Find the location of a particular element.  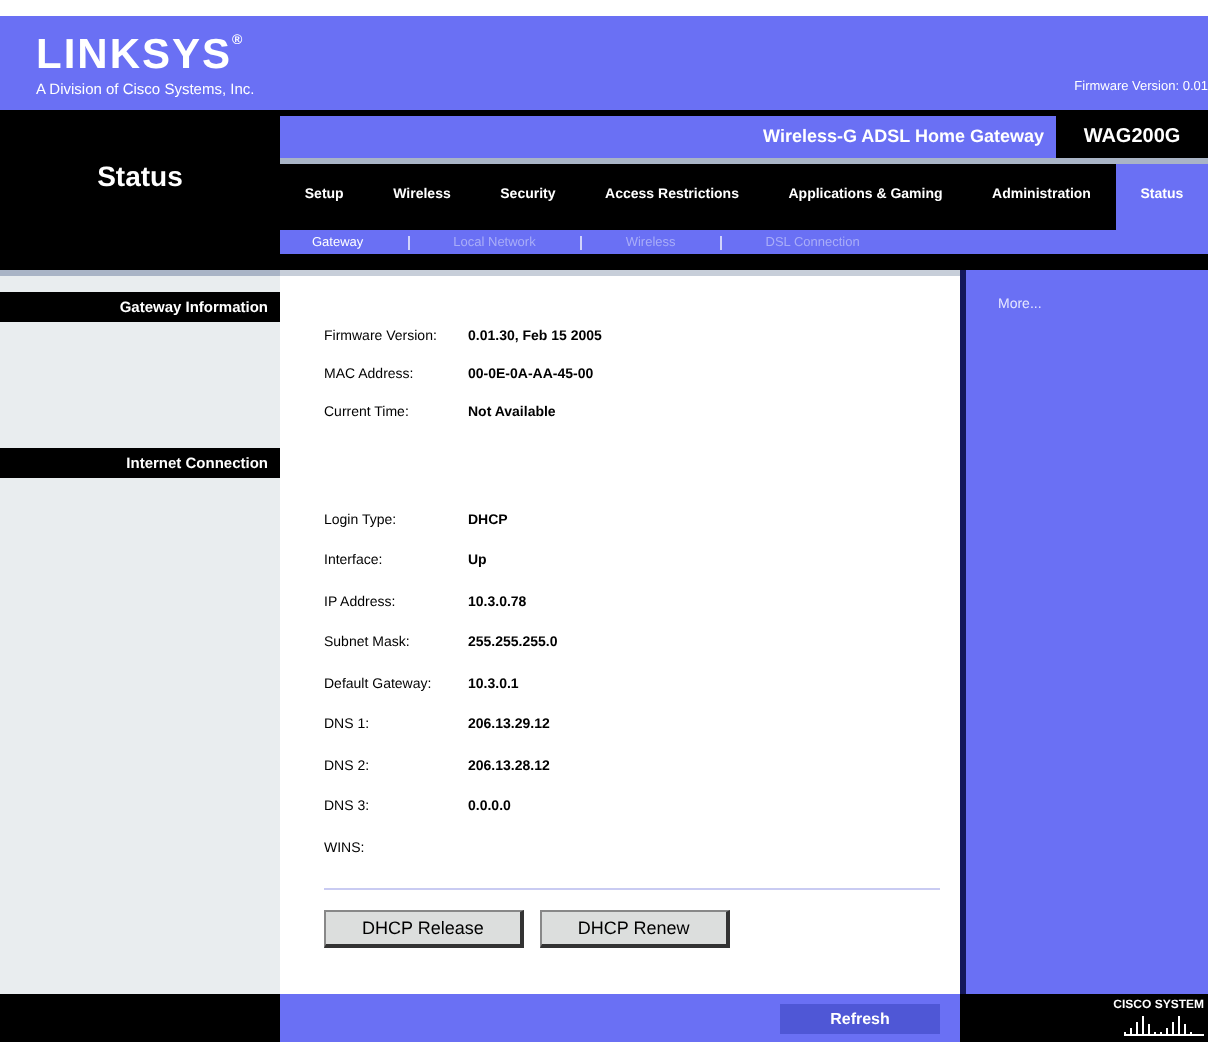

action-button: DHCP Renew is located at coordinates (634, 929).